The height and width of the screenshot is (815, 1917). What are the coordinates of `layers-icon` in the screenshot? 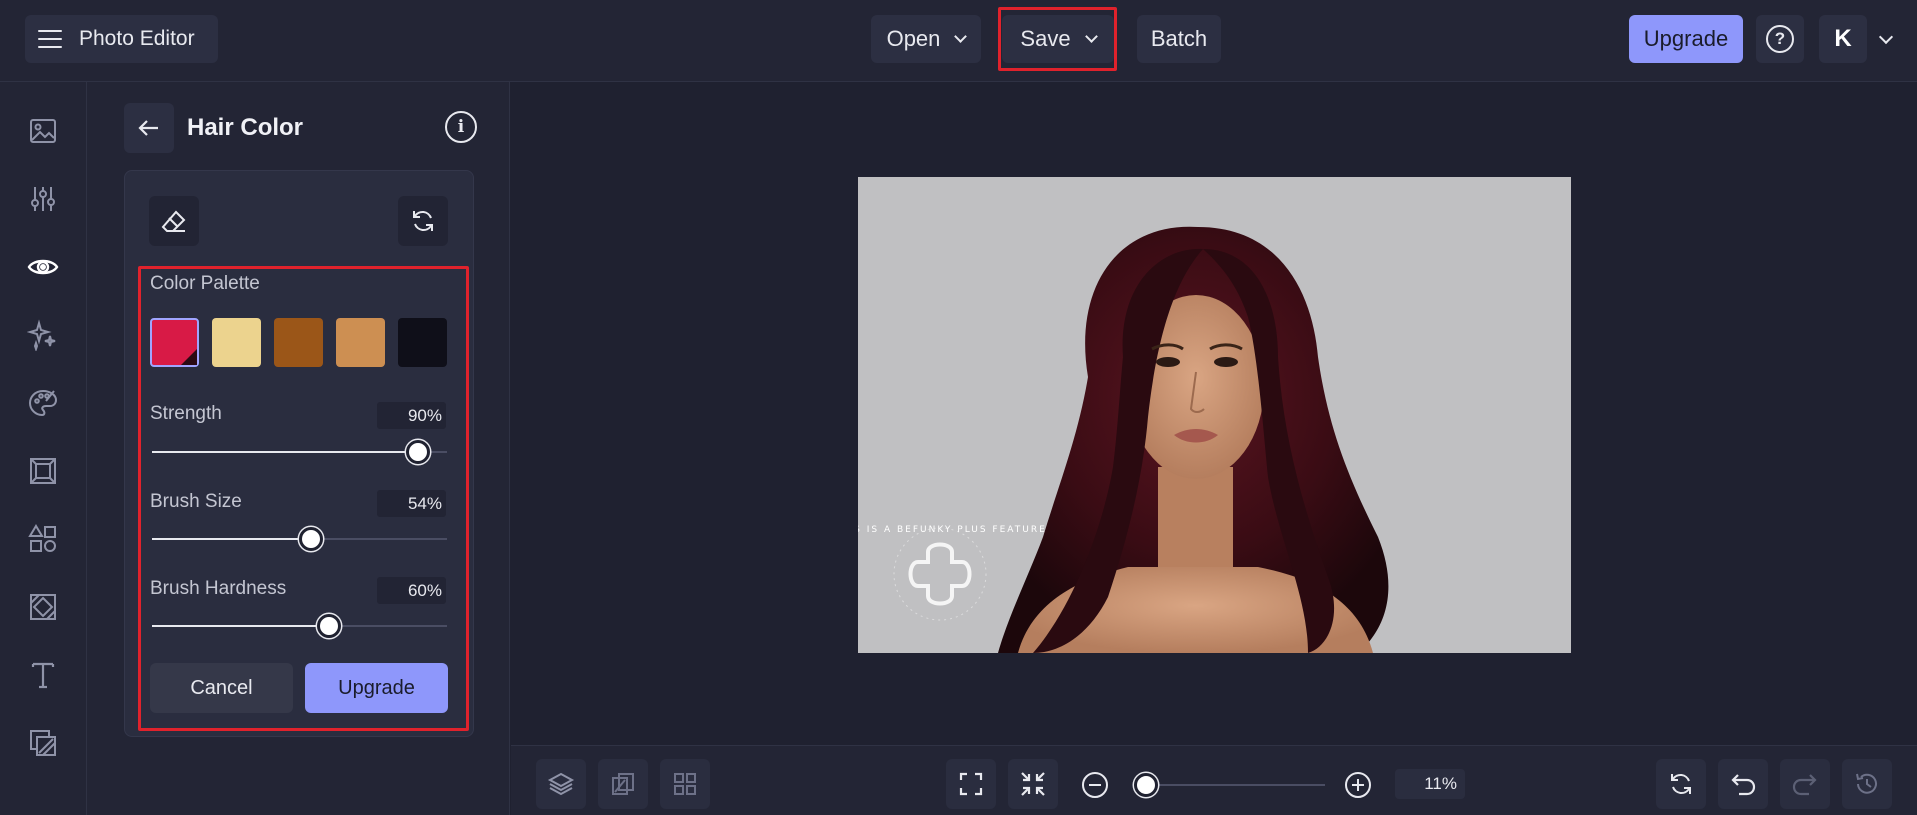 It's located at (561, 784).